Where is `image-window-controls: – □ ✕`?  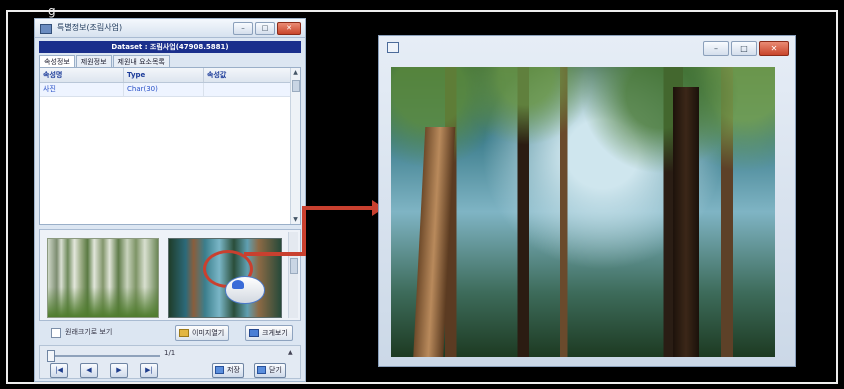 image-window-controls: – □ ✕ is located at coordinates (746, 48).